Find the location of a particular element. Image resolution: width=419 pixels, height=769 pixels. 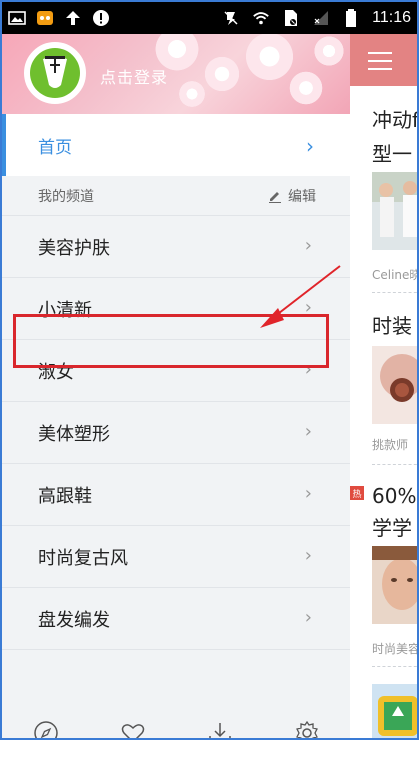

nav-discover: 发现 is located at coordinates (45, 724).